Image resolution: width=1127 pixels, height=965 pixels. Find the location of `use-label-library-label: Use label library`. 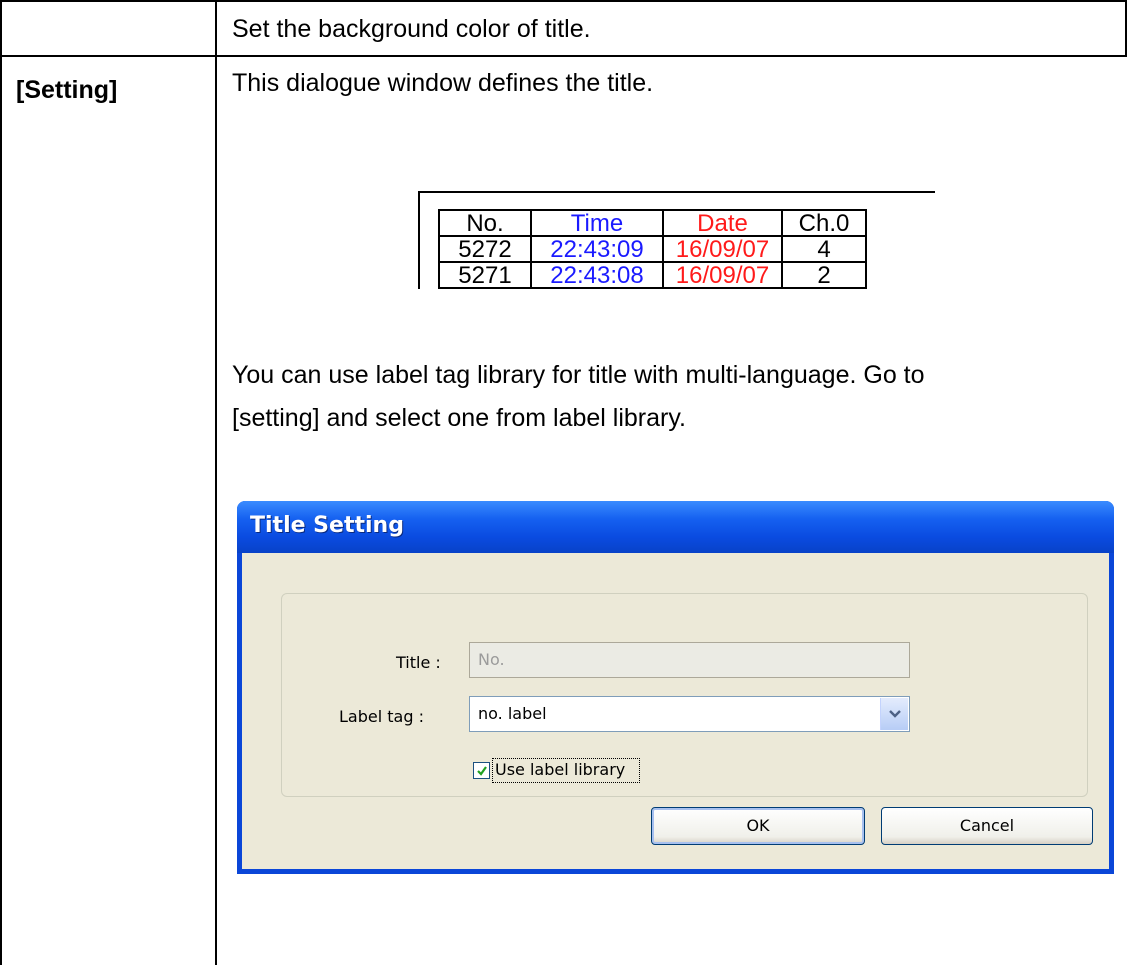

use-label-library-label: Use label library is located at coordinates (560, 769).